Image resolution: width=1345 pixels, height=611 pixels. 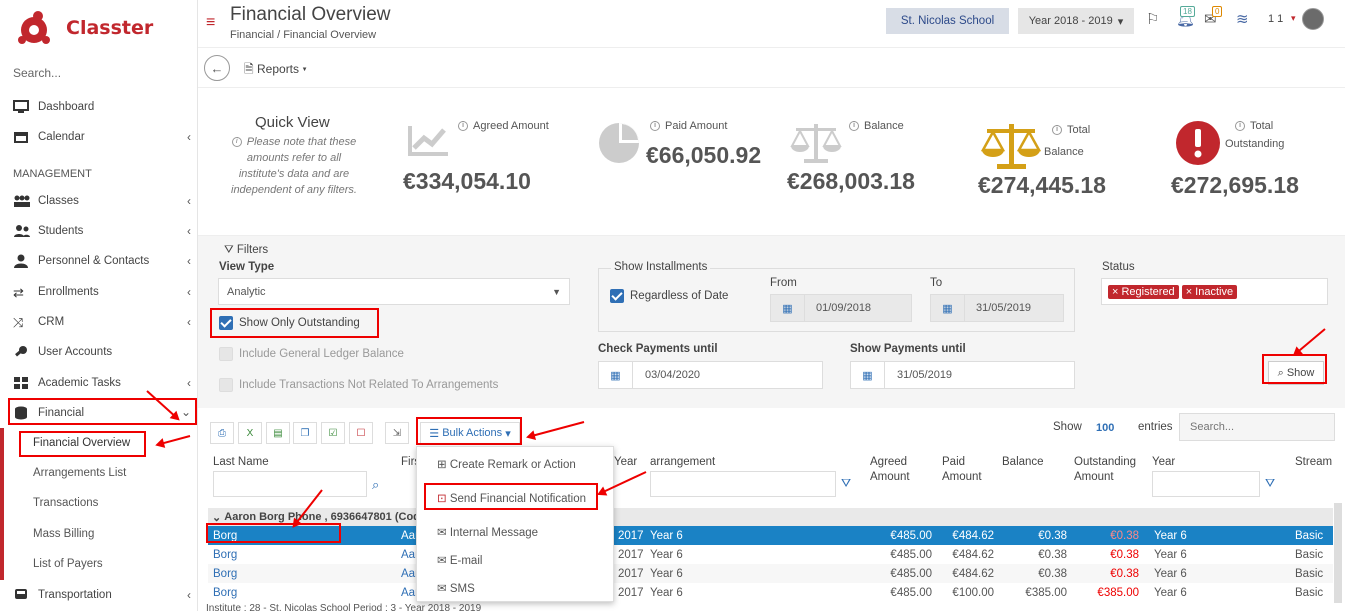 What do you see at coordinates (1023, 462) in the screenshot?
I see `col-balance: Balance` at bounding box center [1023, 462].